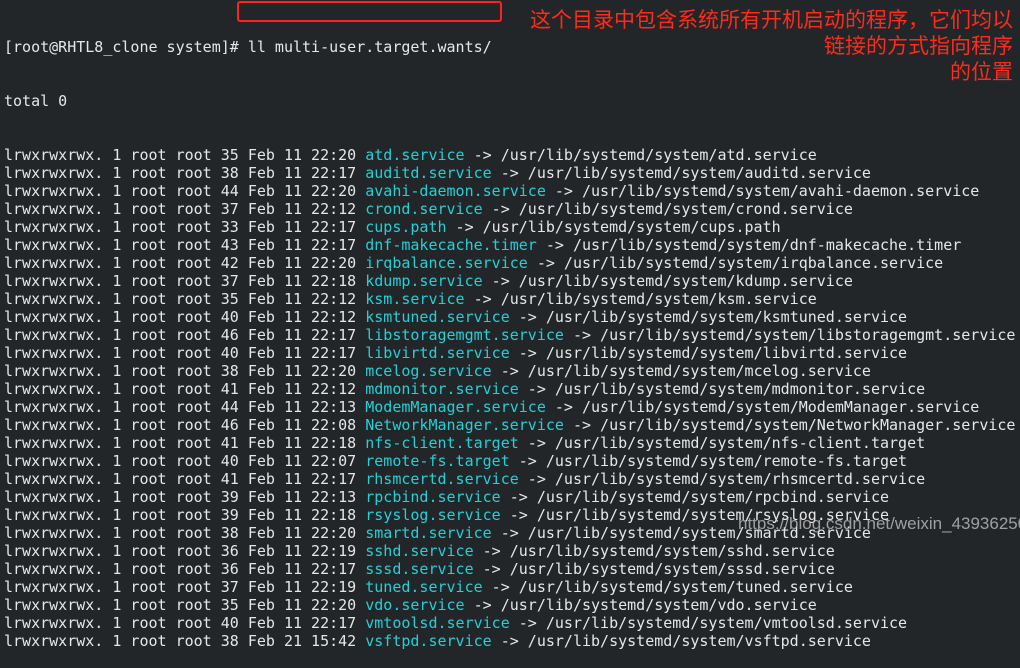  I want to click on file-info: lrwxrwxrwx. 1 root root 42 Feb 11 22:20, so click(185, 263).